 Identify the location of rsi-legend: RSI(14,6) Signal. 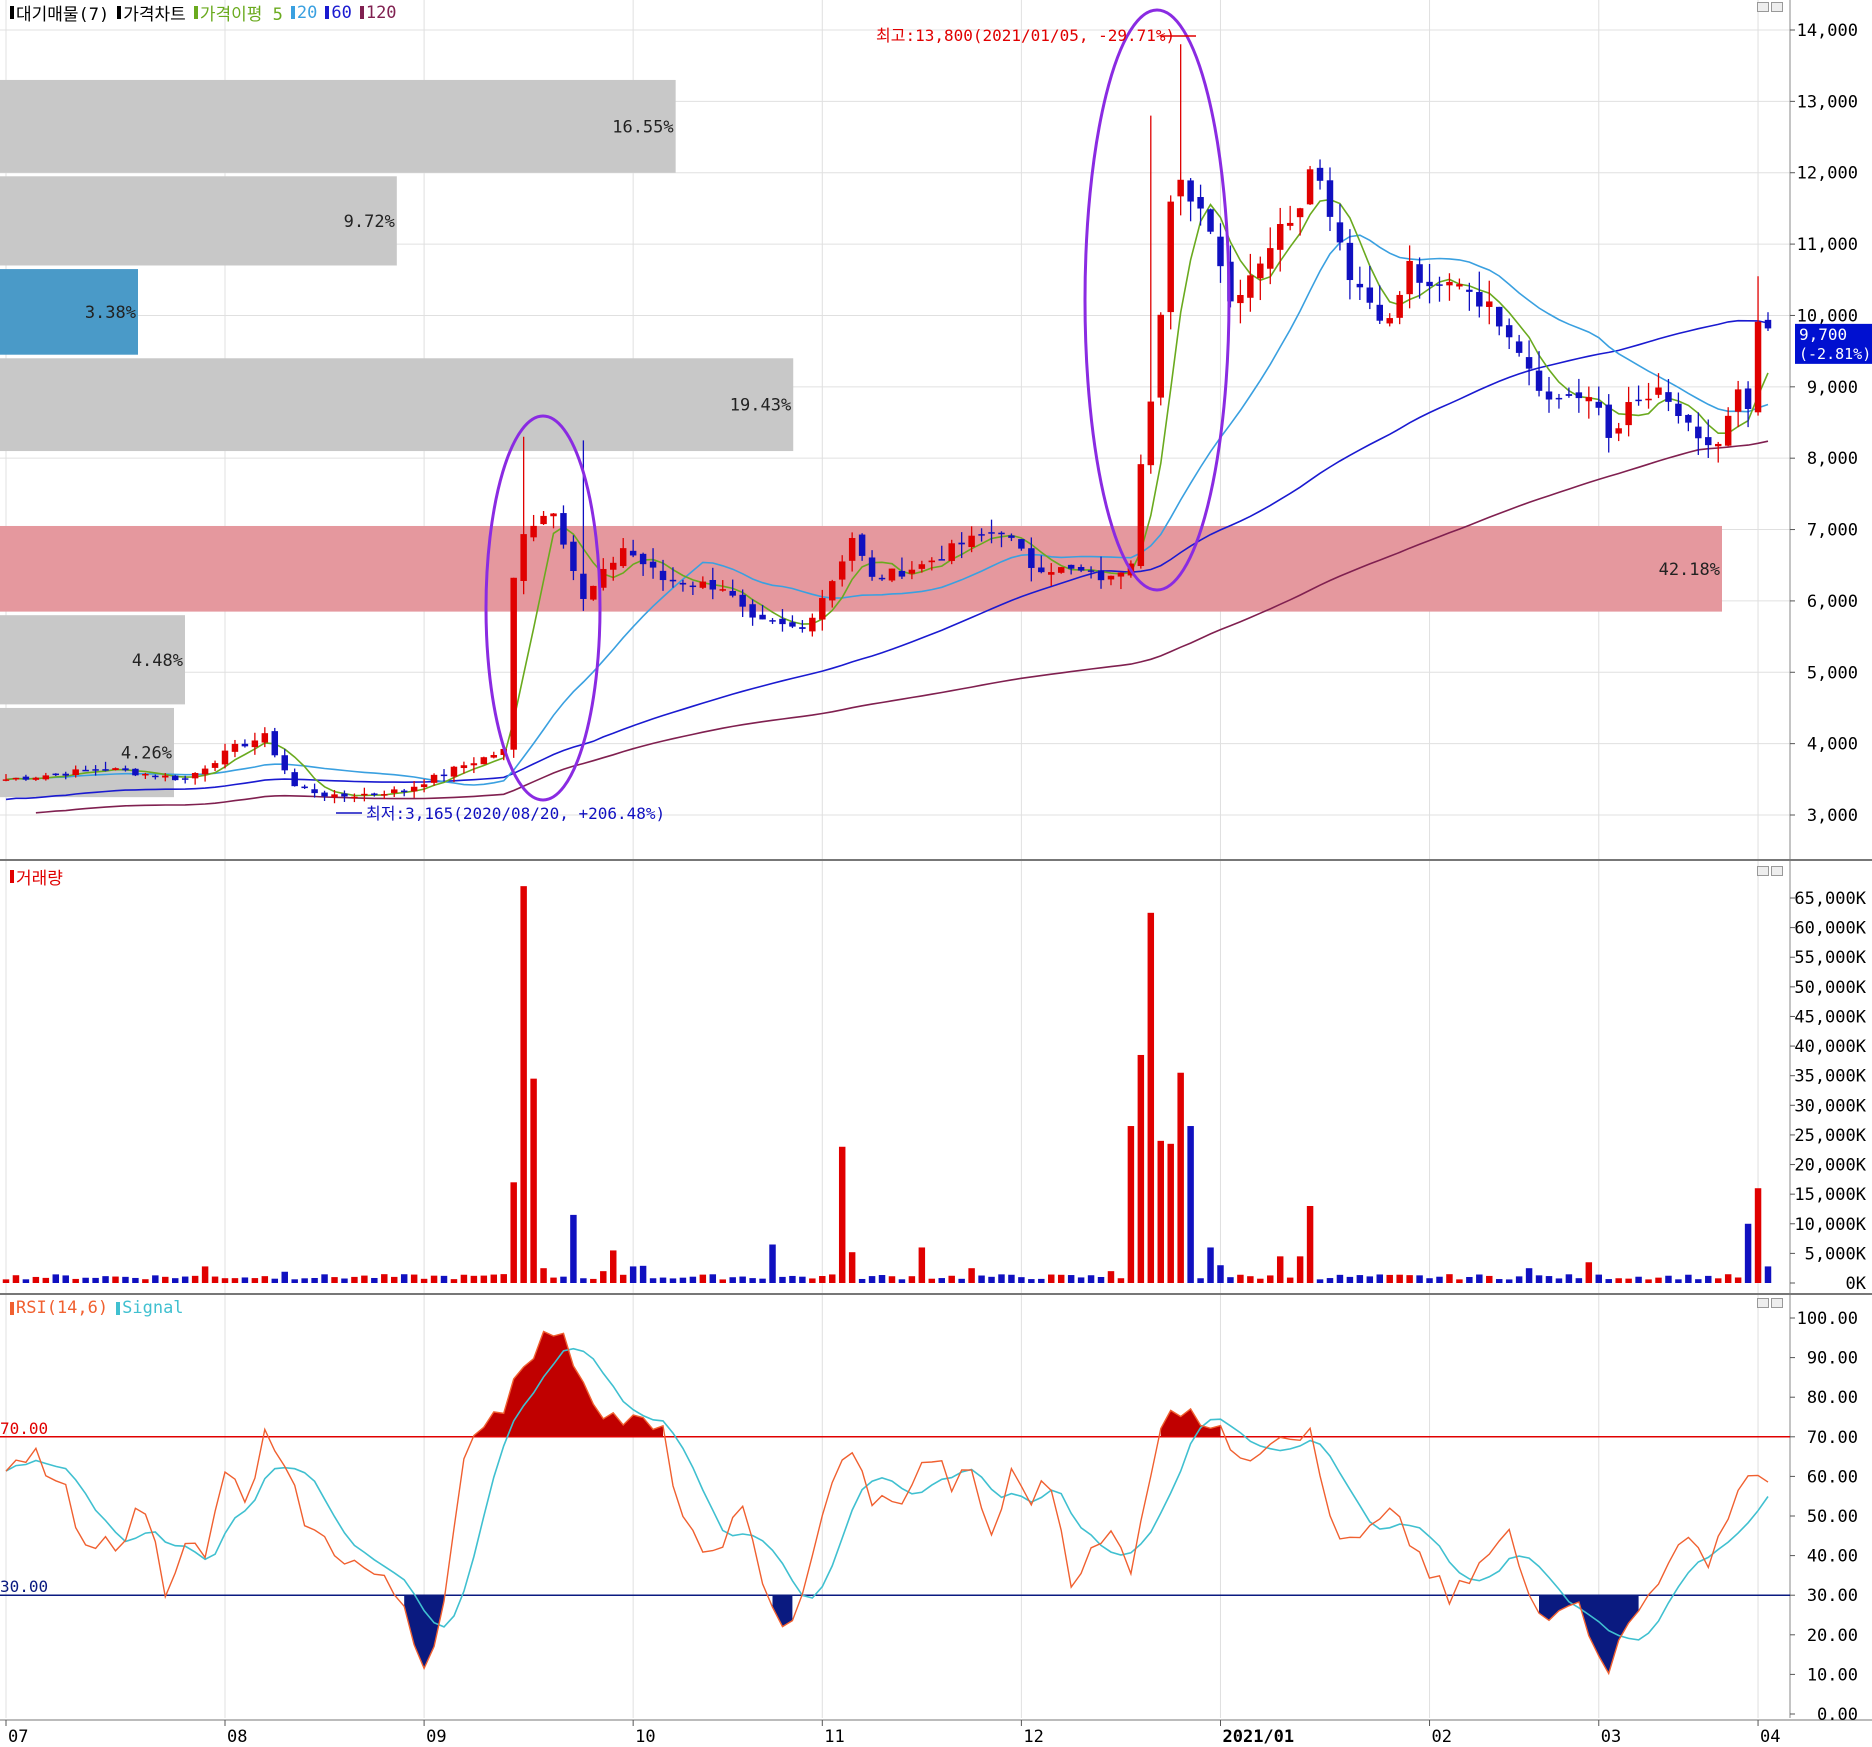
(97, 1308).